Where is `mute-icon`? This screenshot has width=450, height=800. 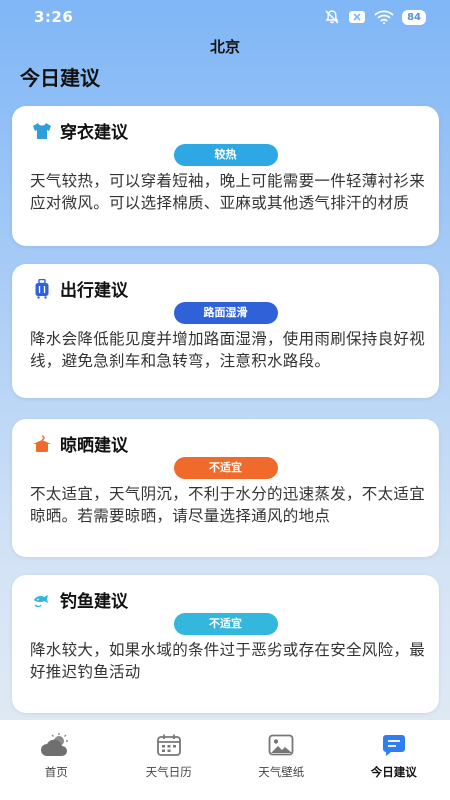
mute-icon is located at coordinates (332, 17).